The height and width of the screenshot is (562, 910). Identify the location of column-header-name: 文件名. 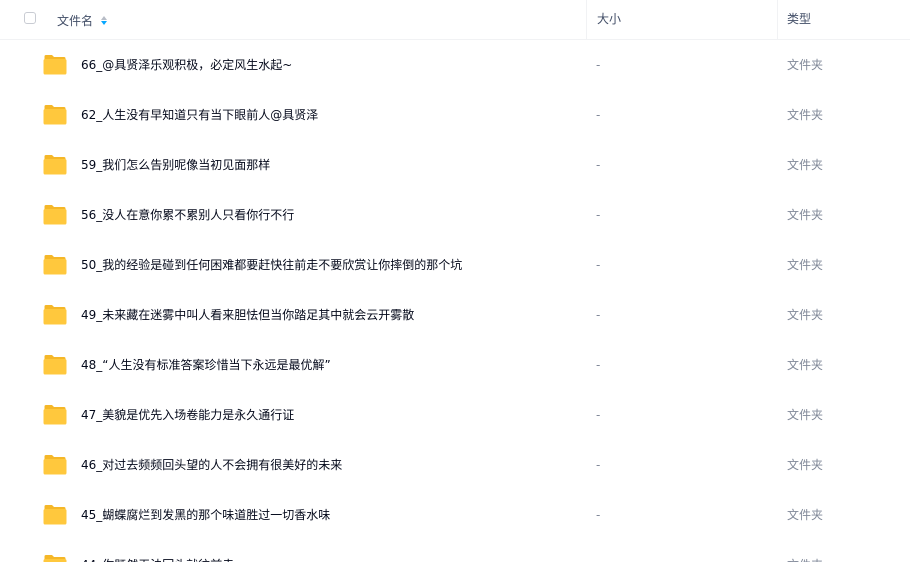
(82, 20).